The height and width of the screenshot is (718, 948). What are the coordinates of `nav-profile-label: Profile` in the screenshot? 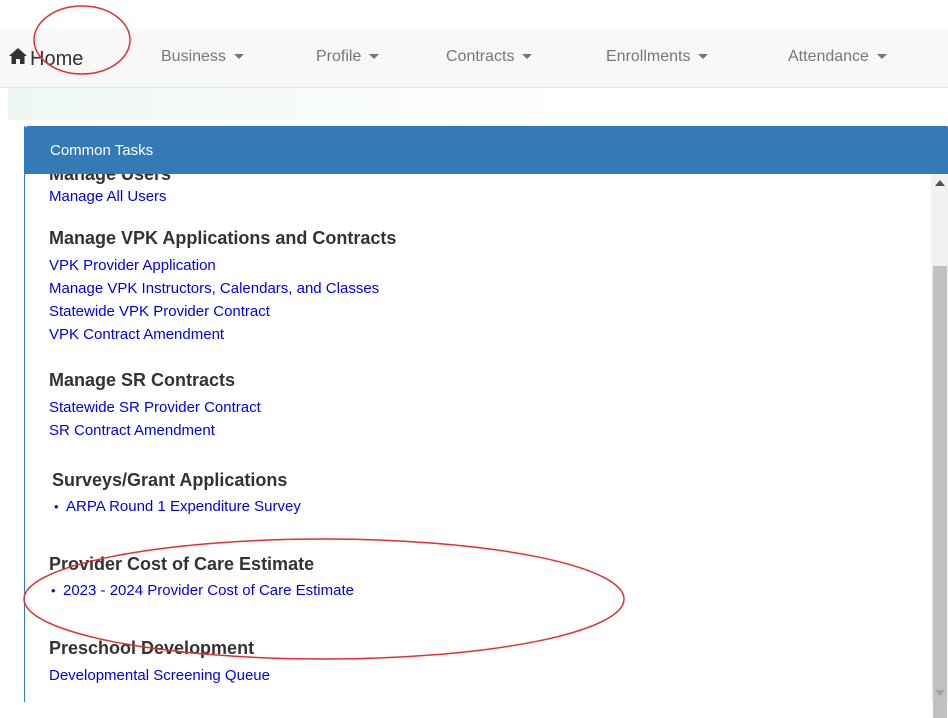 It's located at (339, 56).